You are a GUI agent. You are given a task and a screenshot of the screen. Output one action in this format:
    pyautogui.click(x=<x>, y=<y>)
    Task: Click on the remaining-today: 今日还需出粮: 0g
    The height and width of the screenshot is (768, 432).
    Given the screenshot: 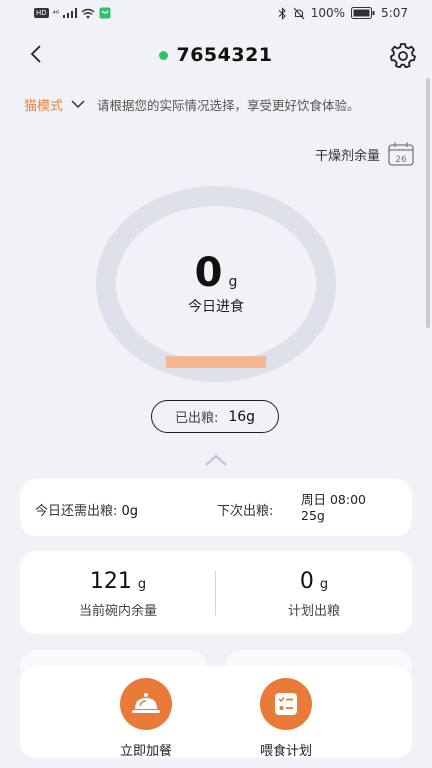 What is the action you would take?
    pyautogui.click(x=86, y=509)
    